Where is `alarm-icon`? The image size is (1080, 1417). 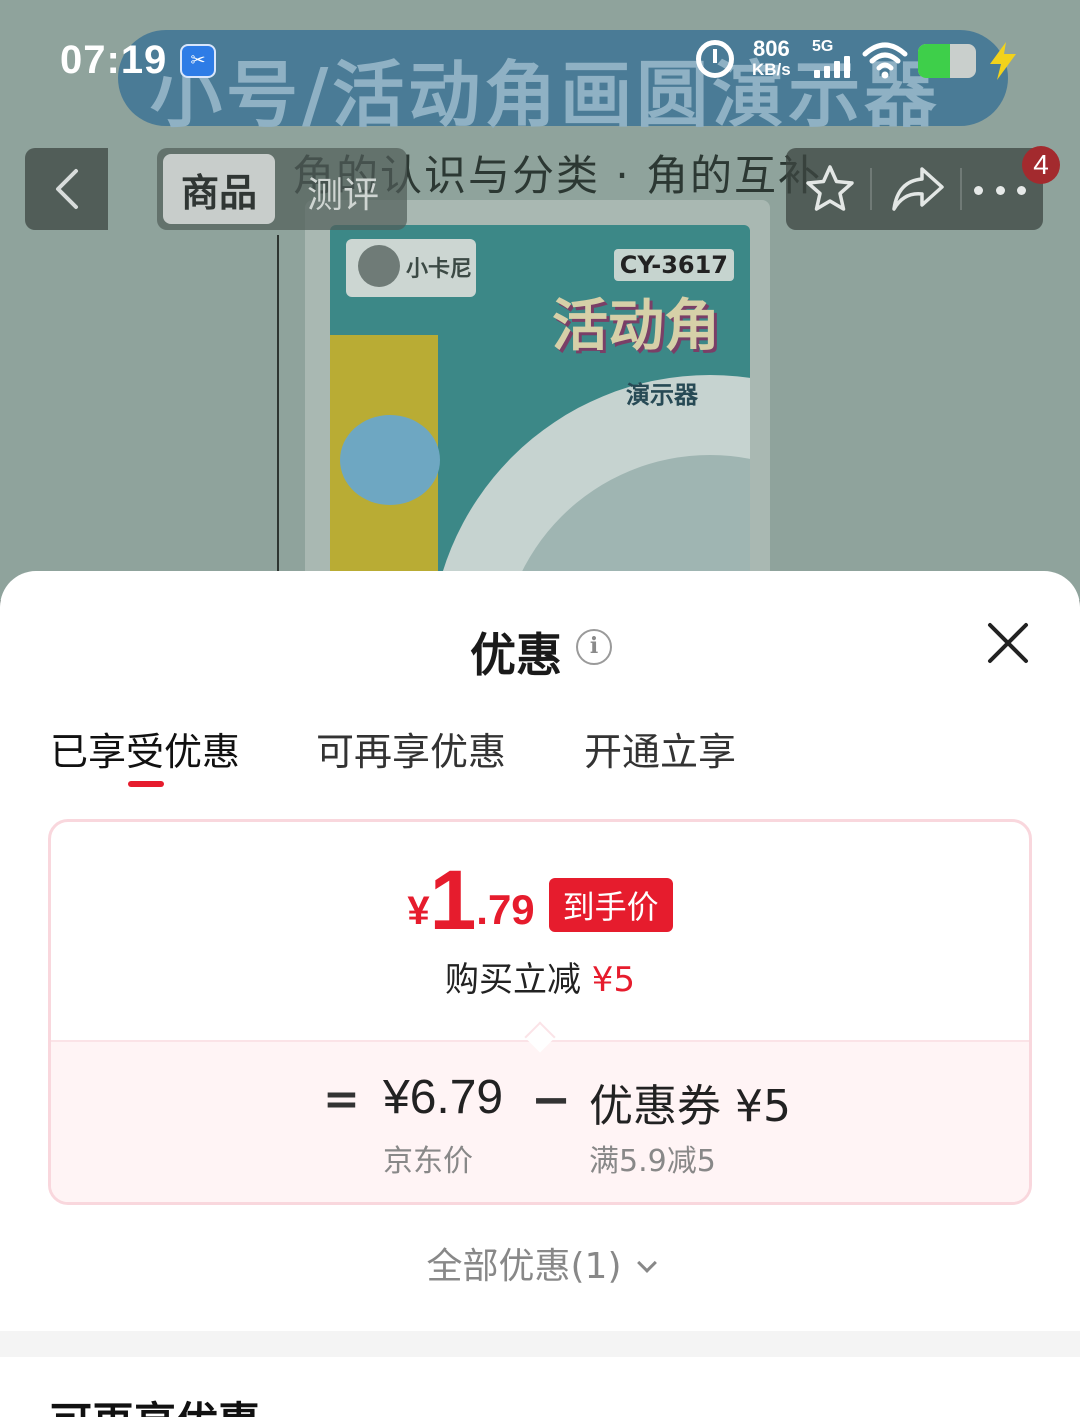 alarm-icon is located at coordinates (715, 59).